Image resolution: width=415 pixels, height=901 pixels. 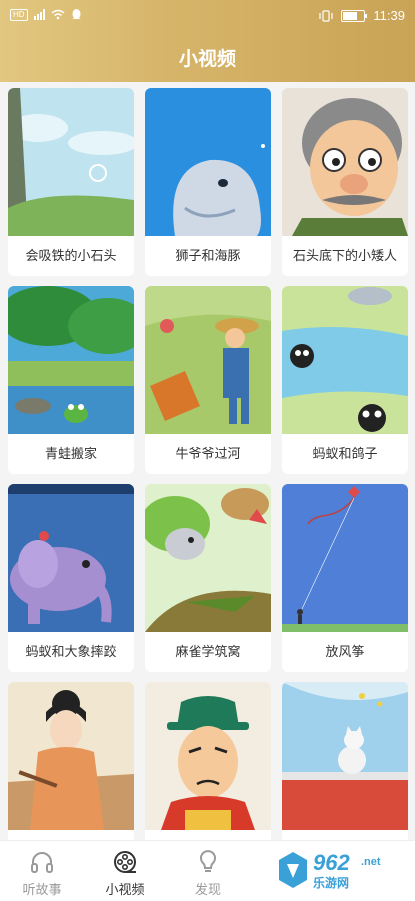 I want to click on tab-short-video: 小视频, so click(x=125, y=871).